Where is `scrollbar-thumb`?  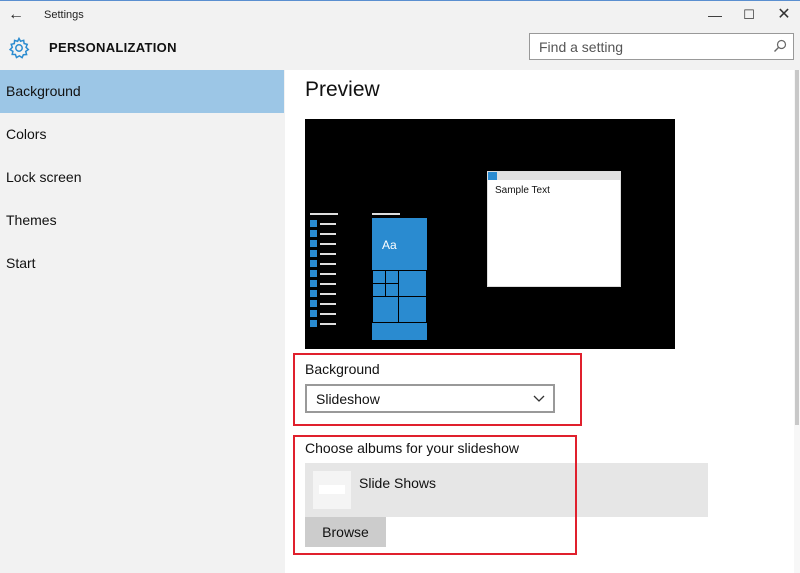 scrollbar-thumb is located at coordinates (797, 247).